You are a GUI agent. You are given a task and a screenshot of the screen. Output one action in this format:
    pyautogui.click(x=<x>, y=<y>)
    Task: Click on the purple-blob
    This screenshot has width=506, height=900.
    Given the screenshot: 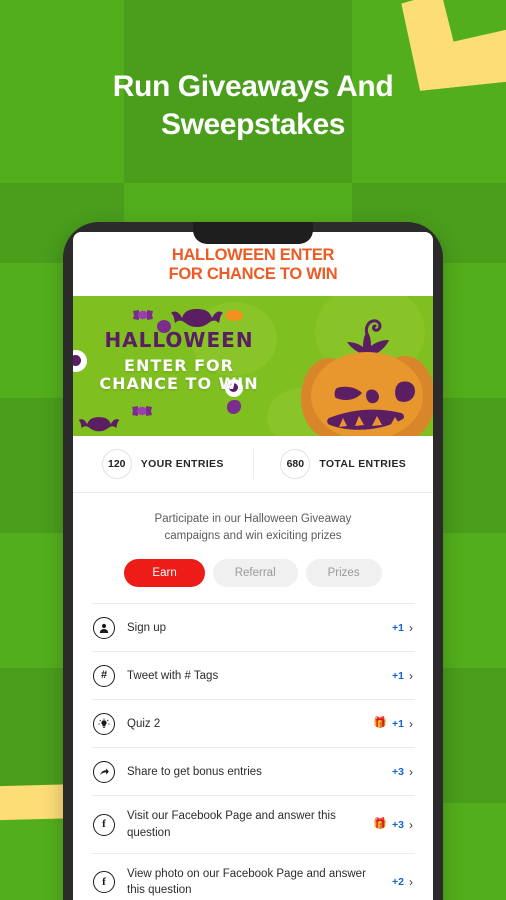 What is the action you would take?
    pyautogui.click(x=234, y=406)
    